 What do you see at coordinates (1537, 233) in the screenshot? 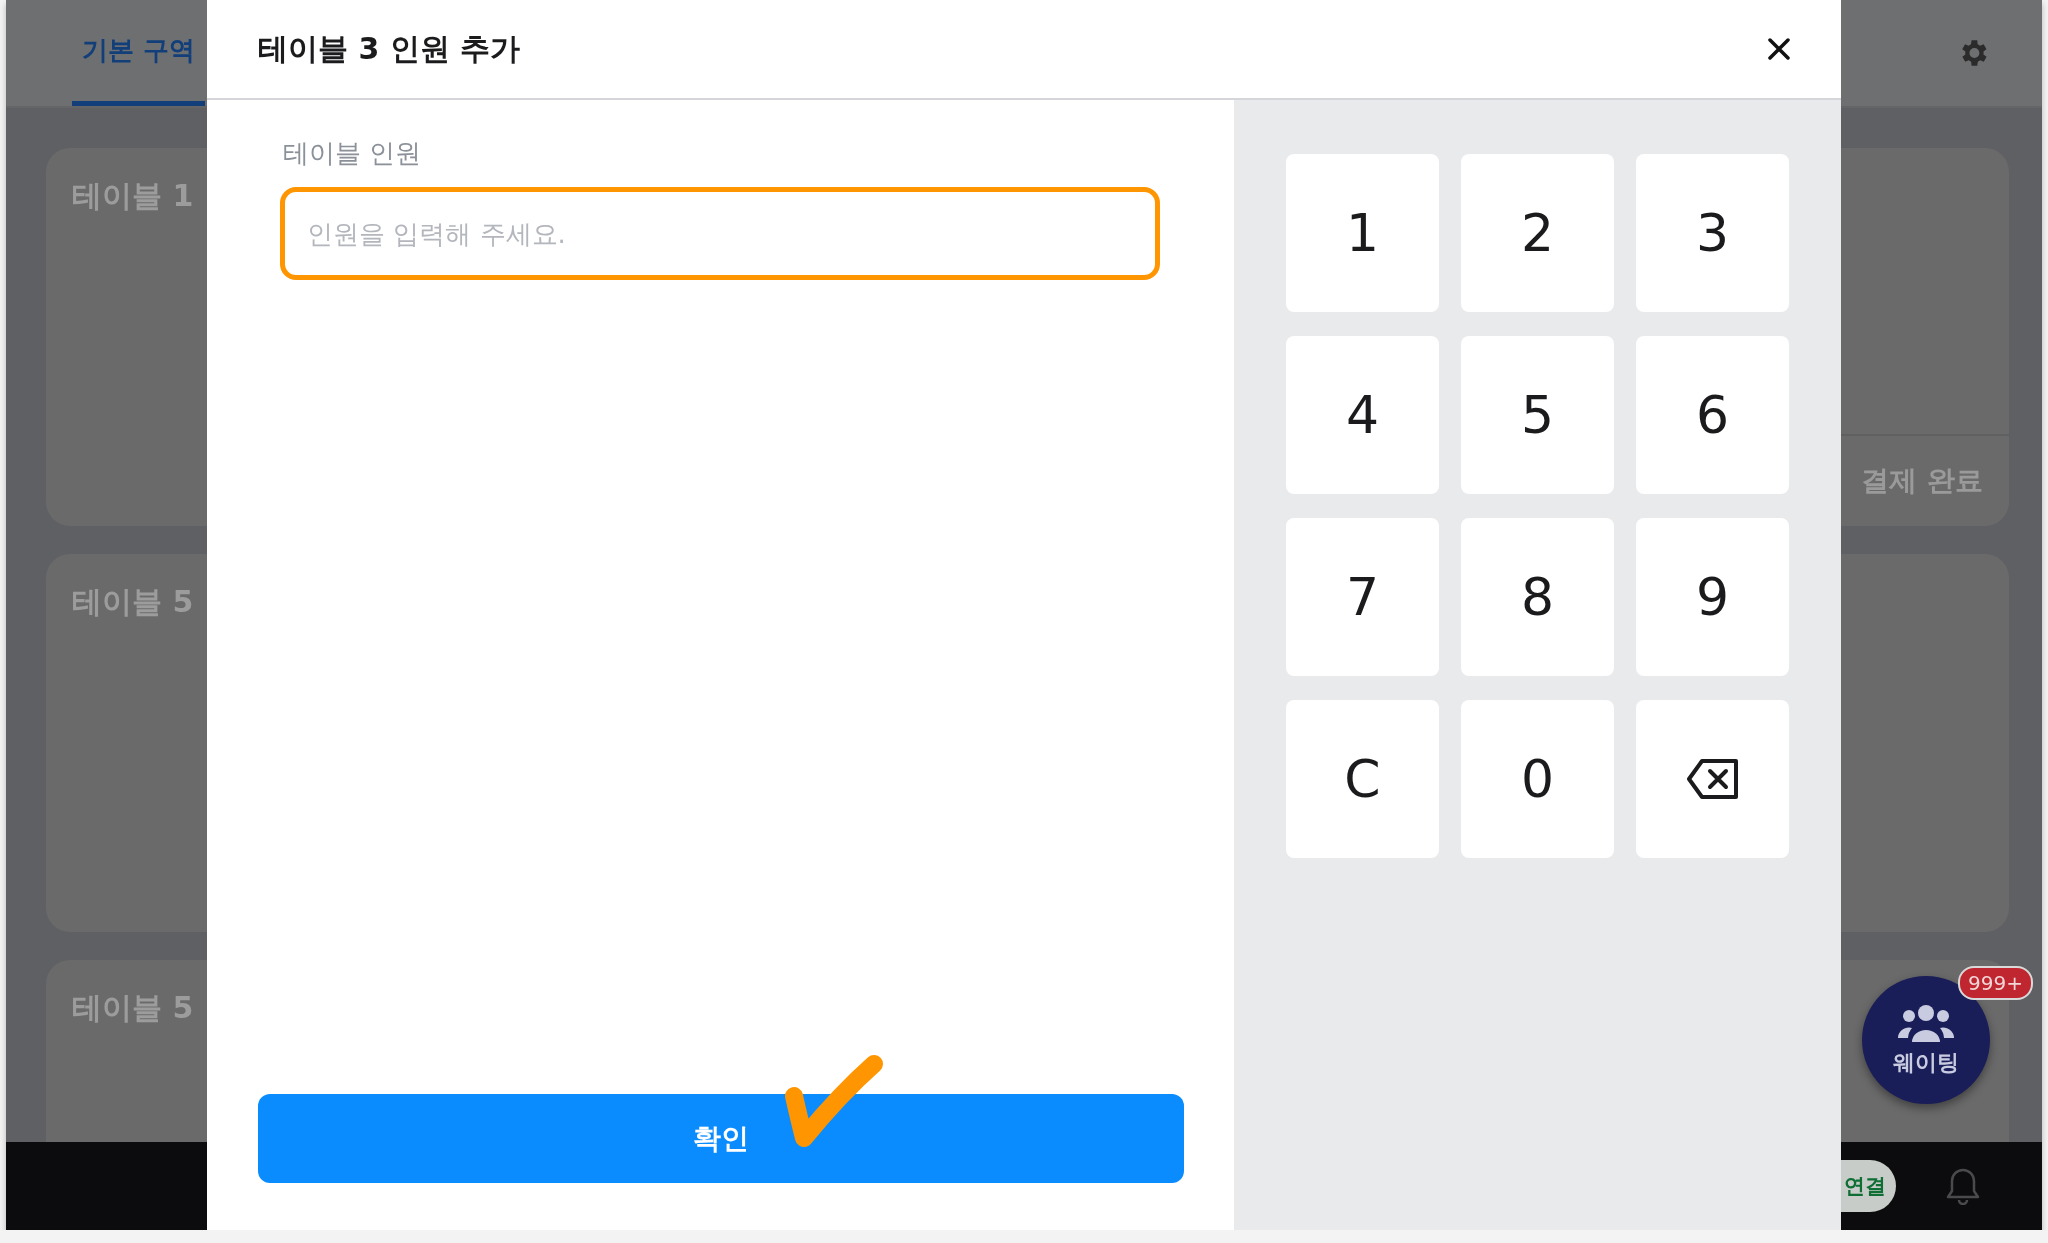
I see `digit-key: 2` at bounding box center [1537, 233].